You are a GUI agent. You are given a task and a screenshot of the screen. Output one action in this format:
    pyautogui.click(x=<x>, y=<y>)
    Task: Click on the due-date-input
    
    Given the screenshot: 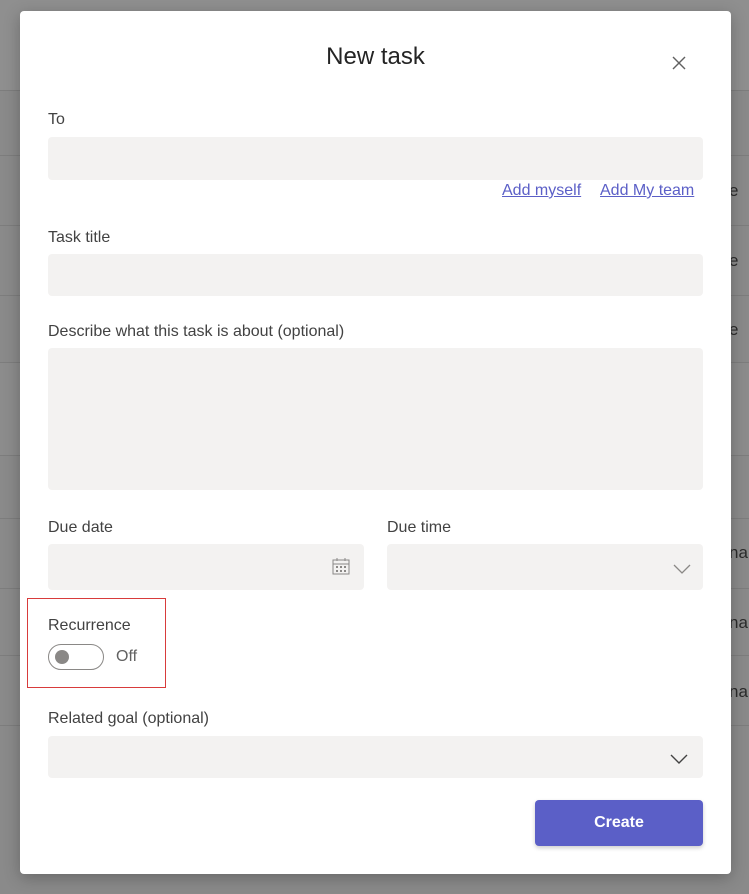 What is the action you would take?
    pyautogui.click(x=206, y=567)
    